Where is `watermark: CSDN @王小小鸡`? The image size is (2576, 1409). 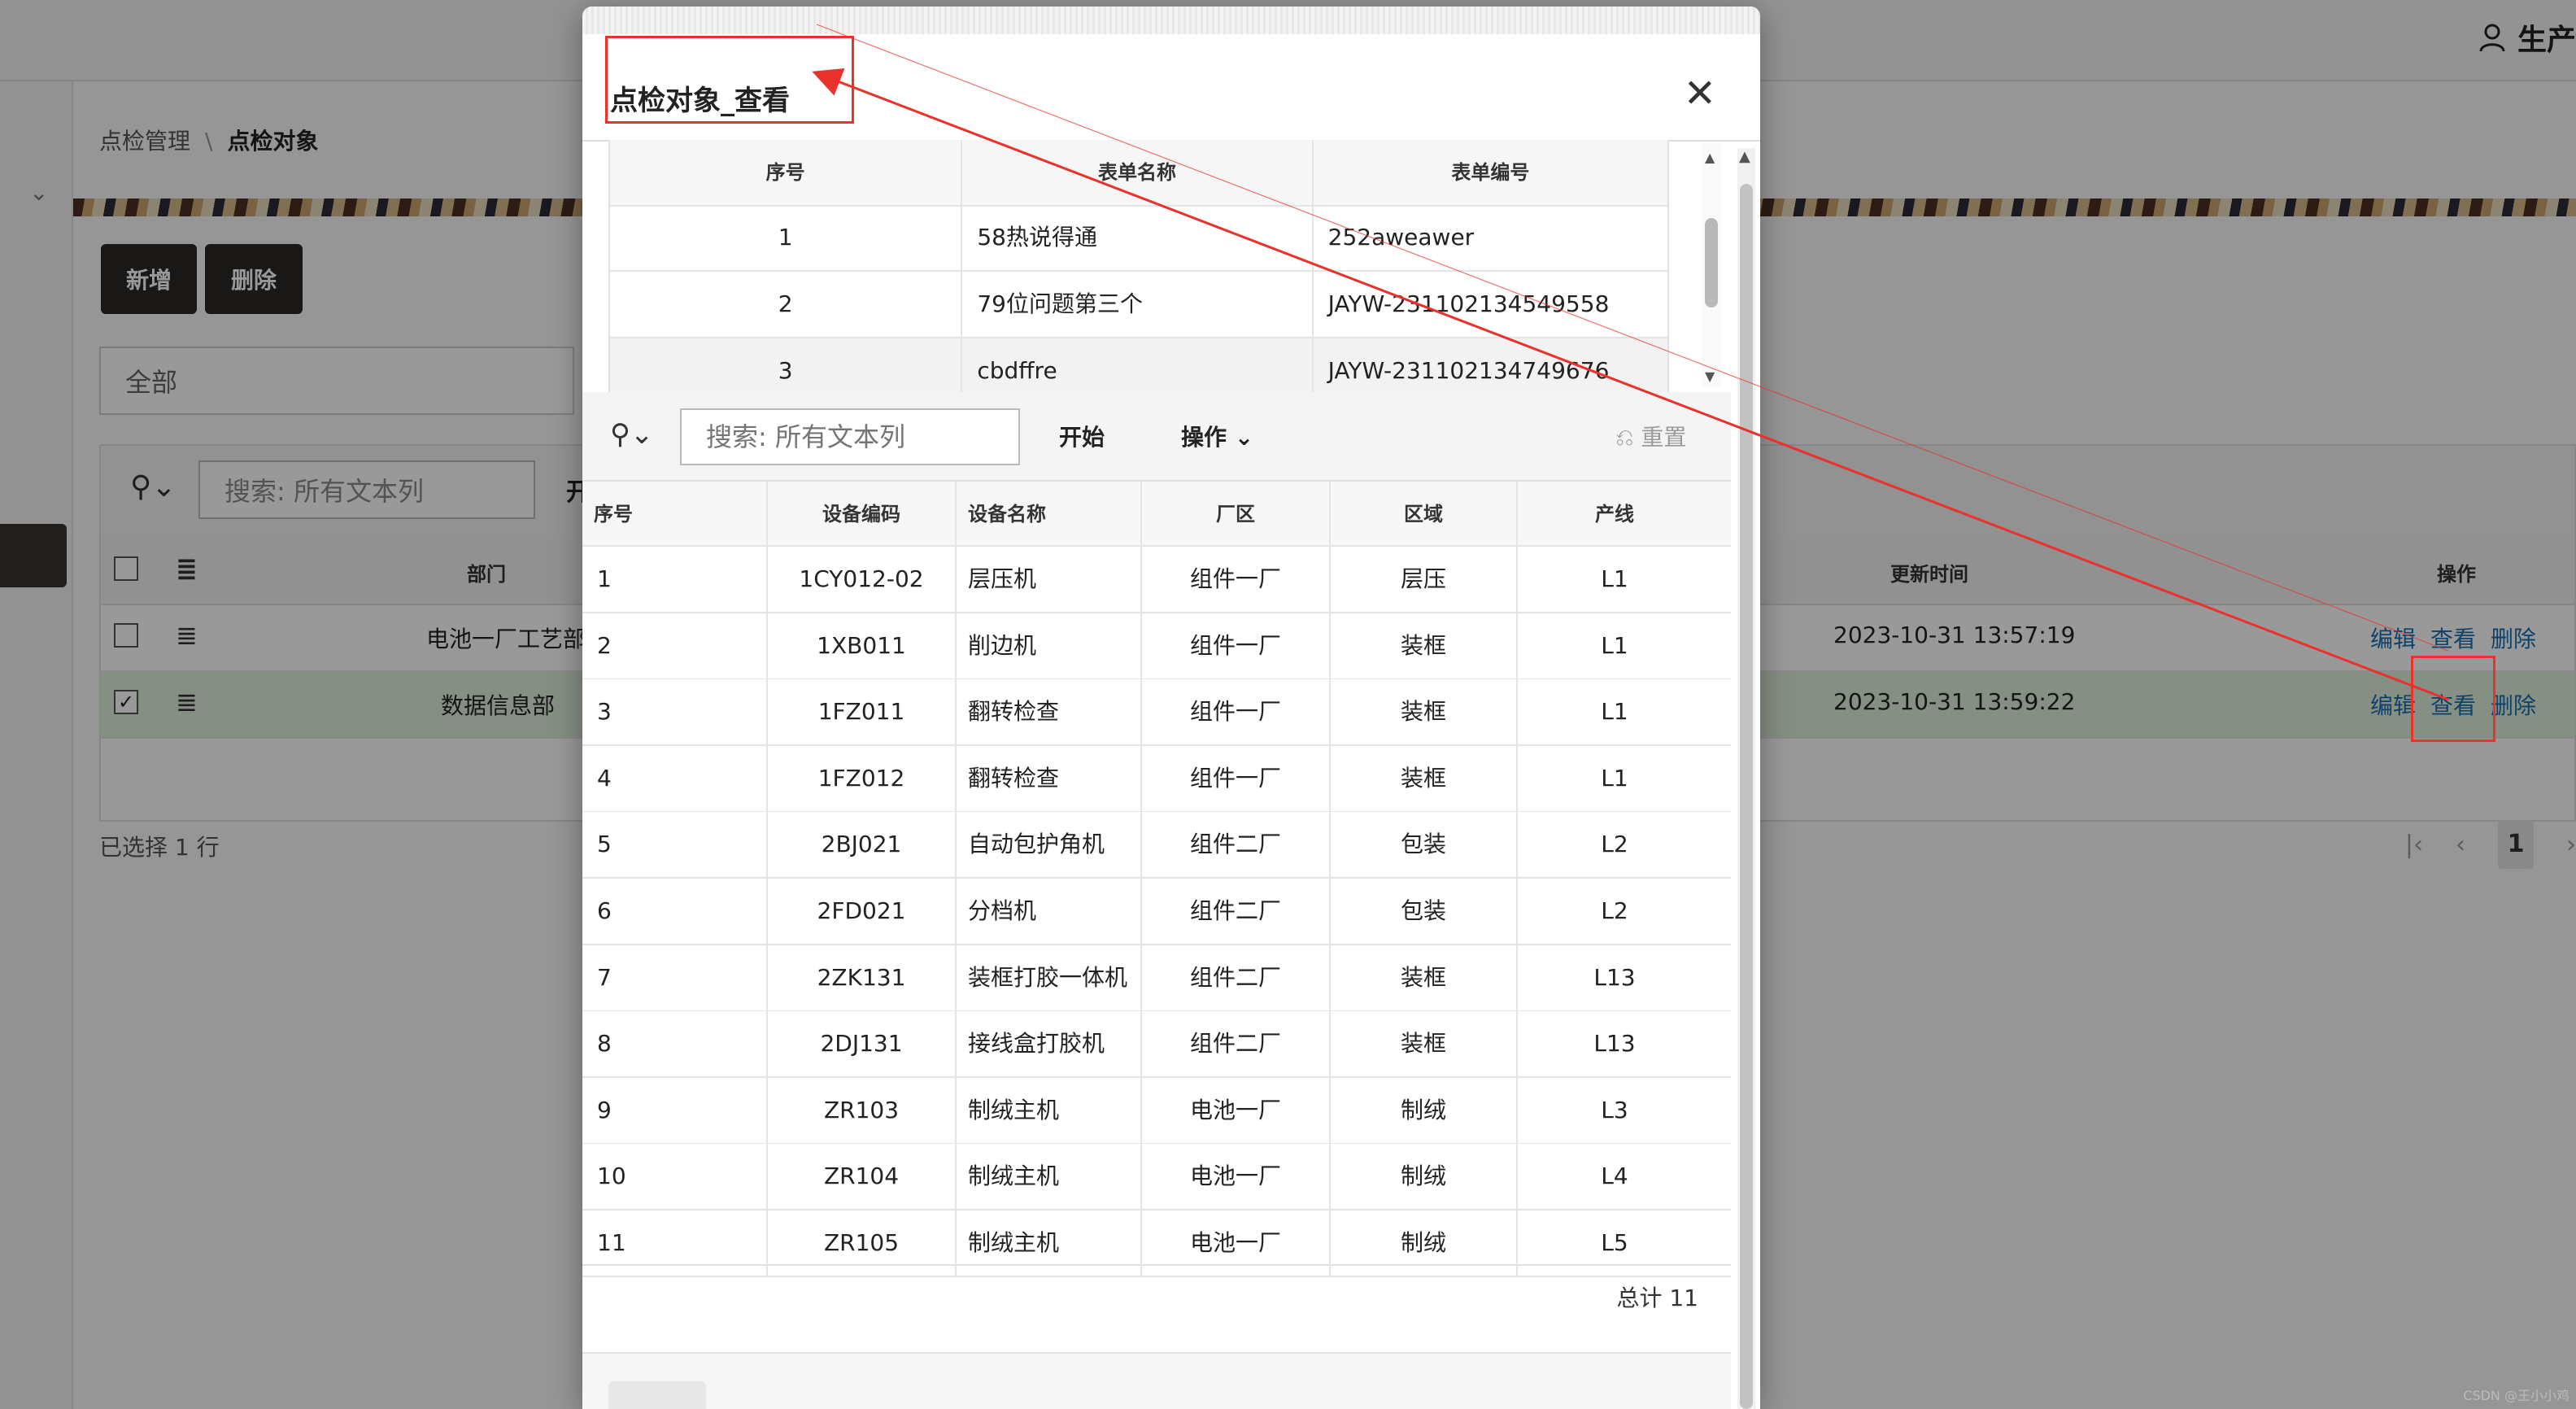
watermark: CSDN @王小小鸡 is located at coordinates (2516, 1395).